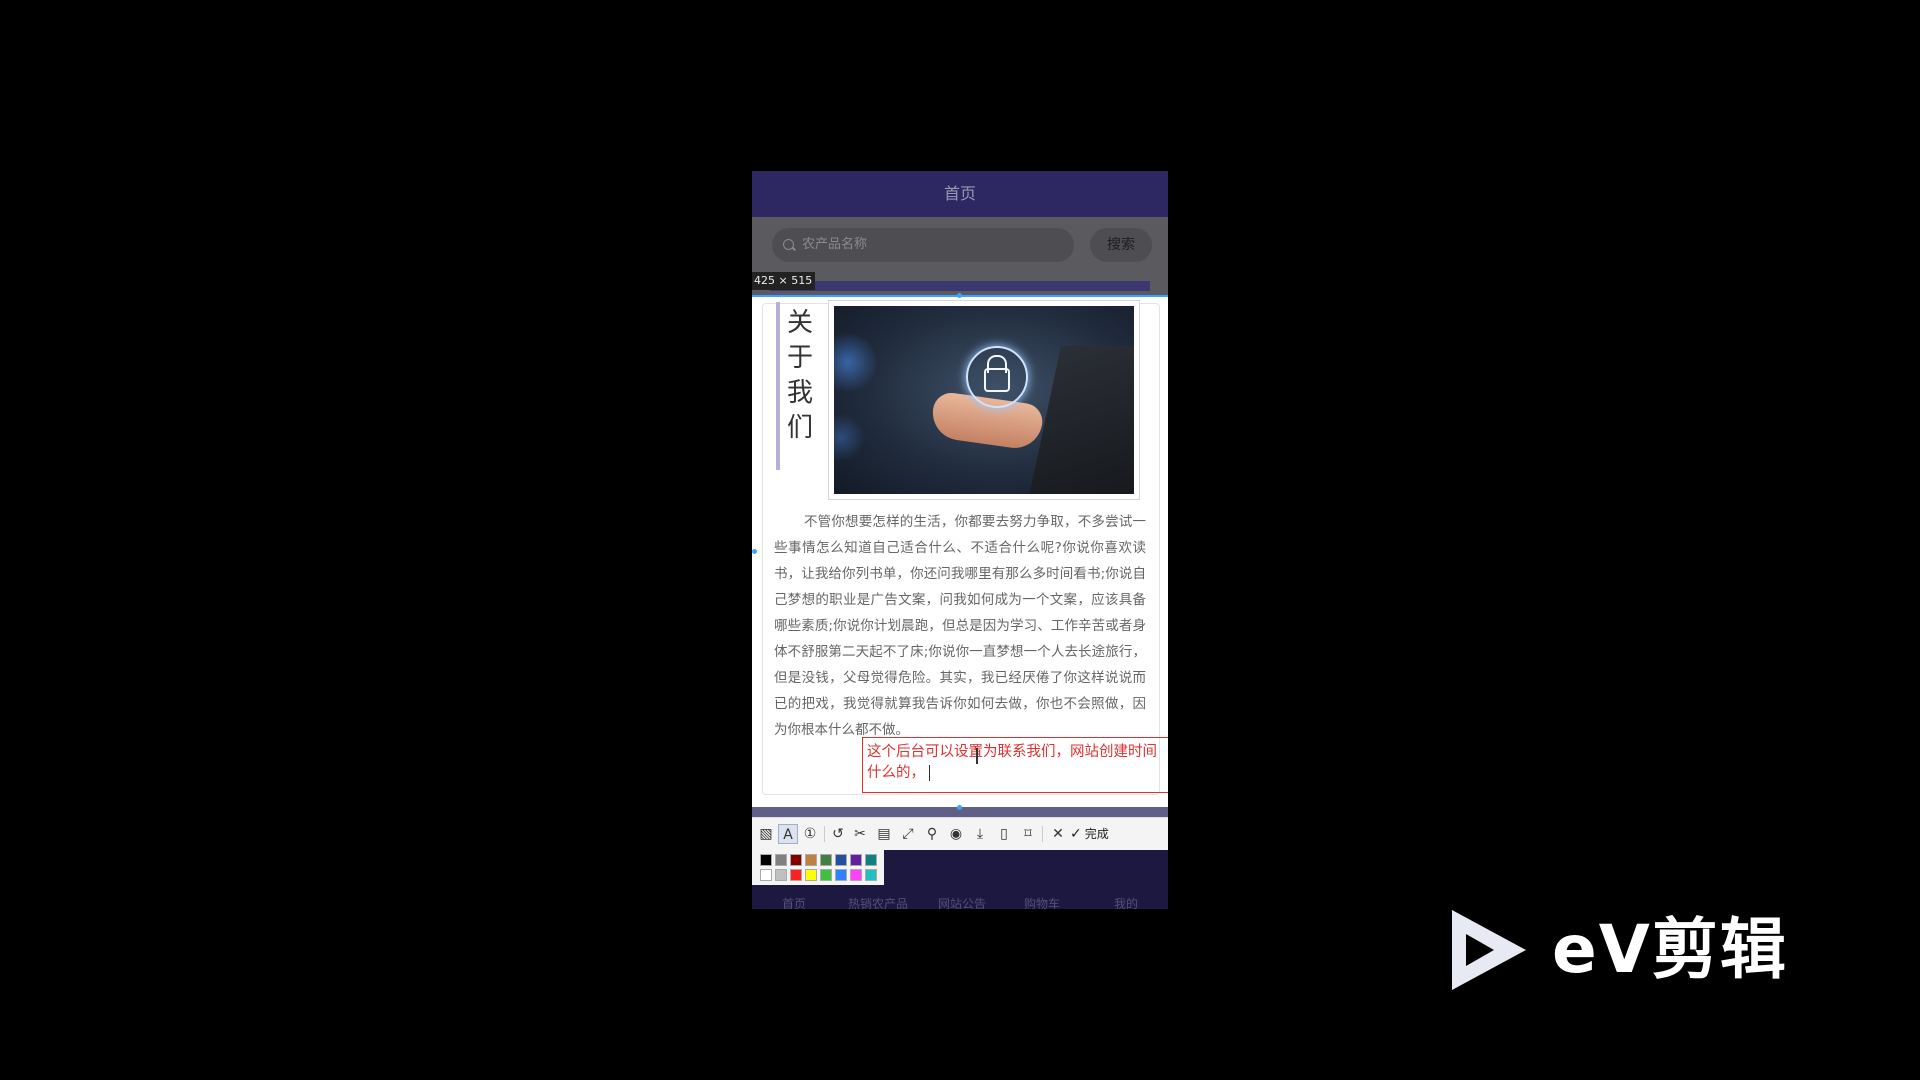 The image size is (1920, 1080). Describe the element at coordinates (799, 393) in the screenshot. I see `about-title-char: 我` at that location.